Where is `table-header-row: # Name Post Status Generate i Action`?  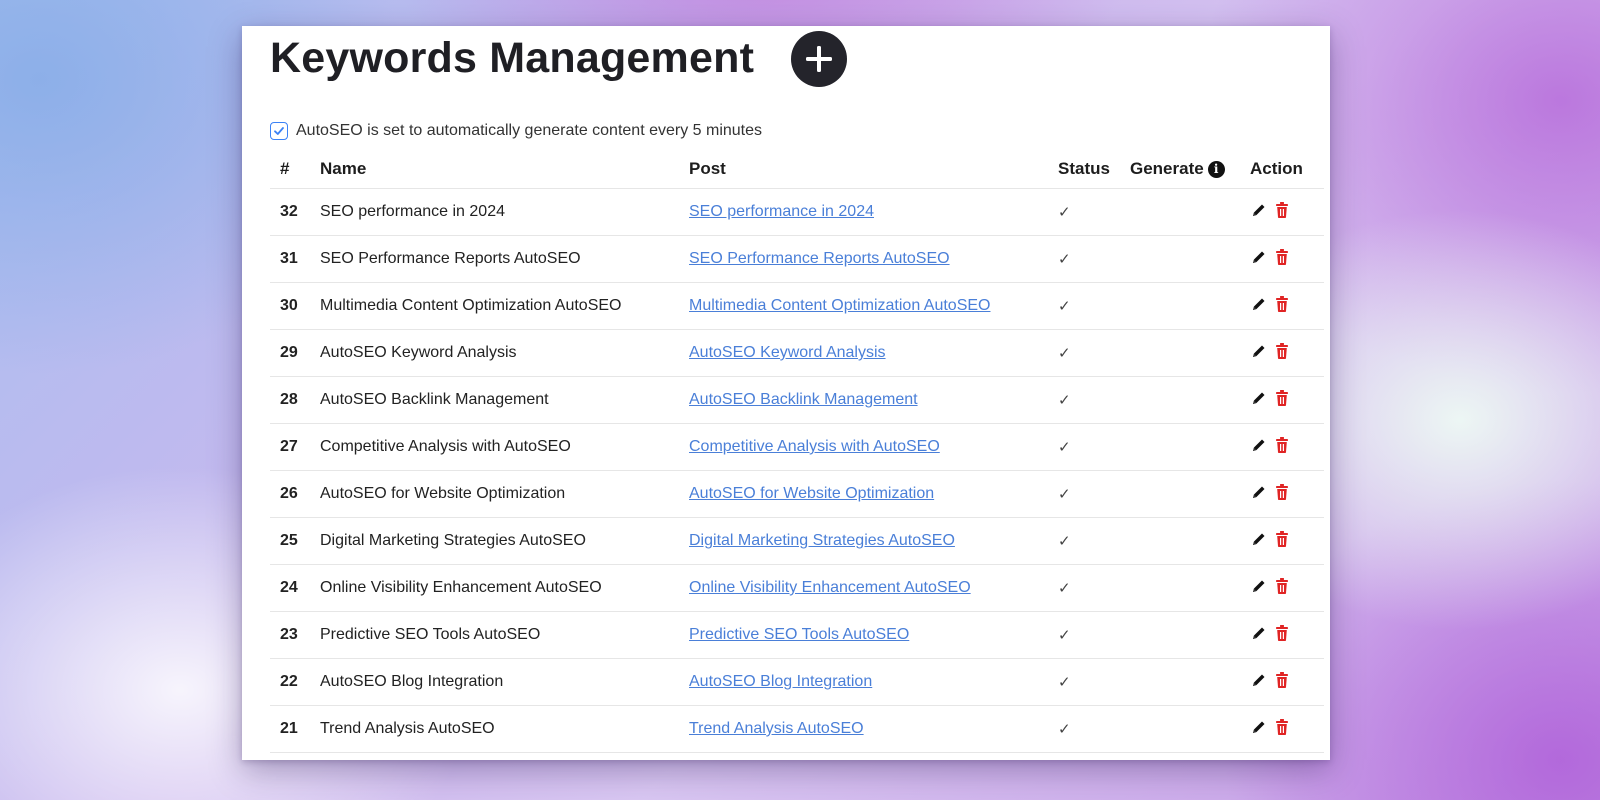
table-header-row: # Name Post Status Generate i Action is located at coordinates (797, 169).